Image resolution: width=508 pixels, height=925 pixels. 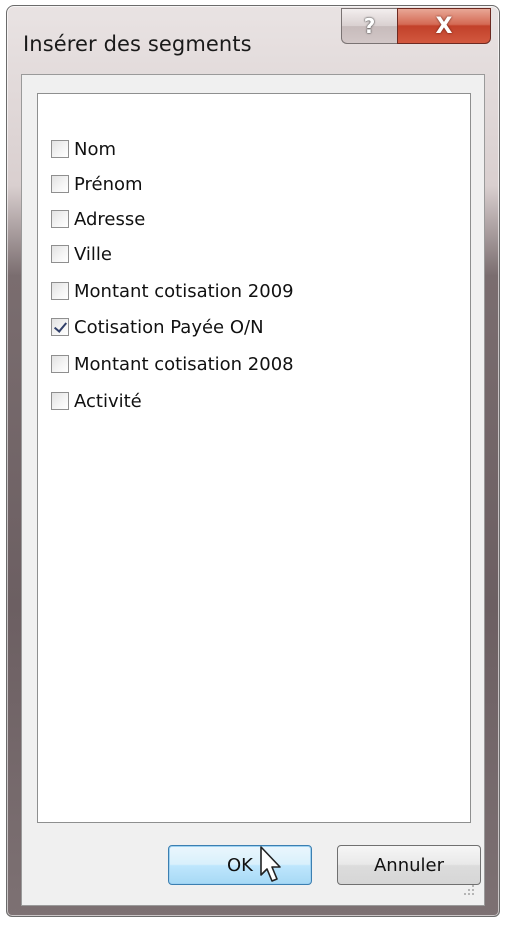 I want to click on field-item-montant-2009: Montant cotisation 2009, so click(x=172, y=291).